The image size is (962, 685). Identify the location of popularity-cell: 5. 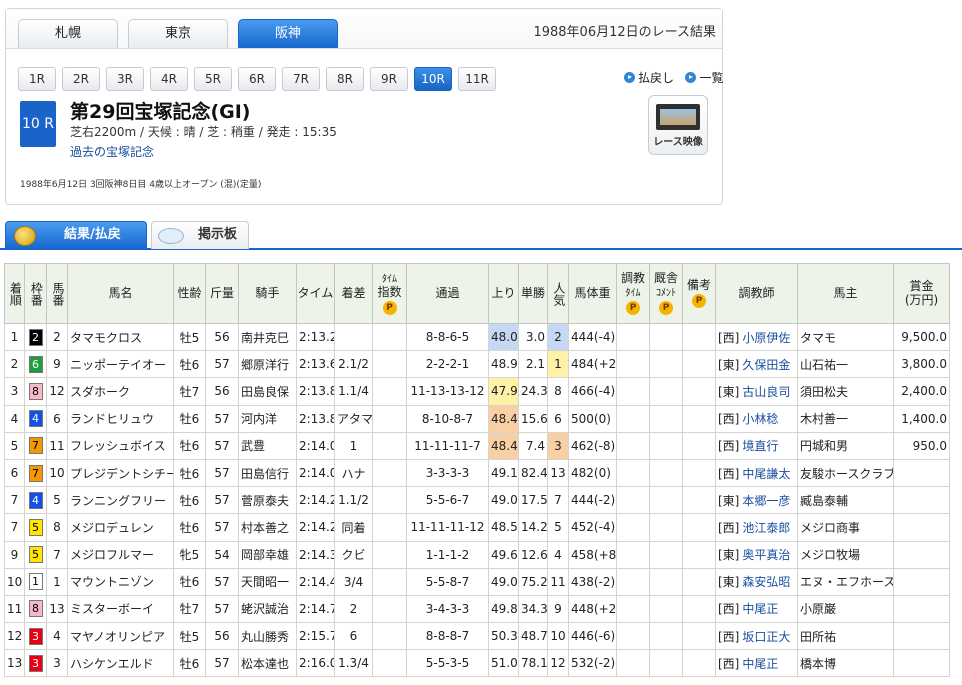
(558, 527).